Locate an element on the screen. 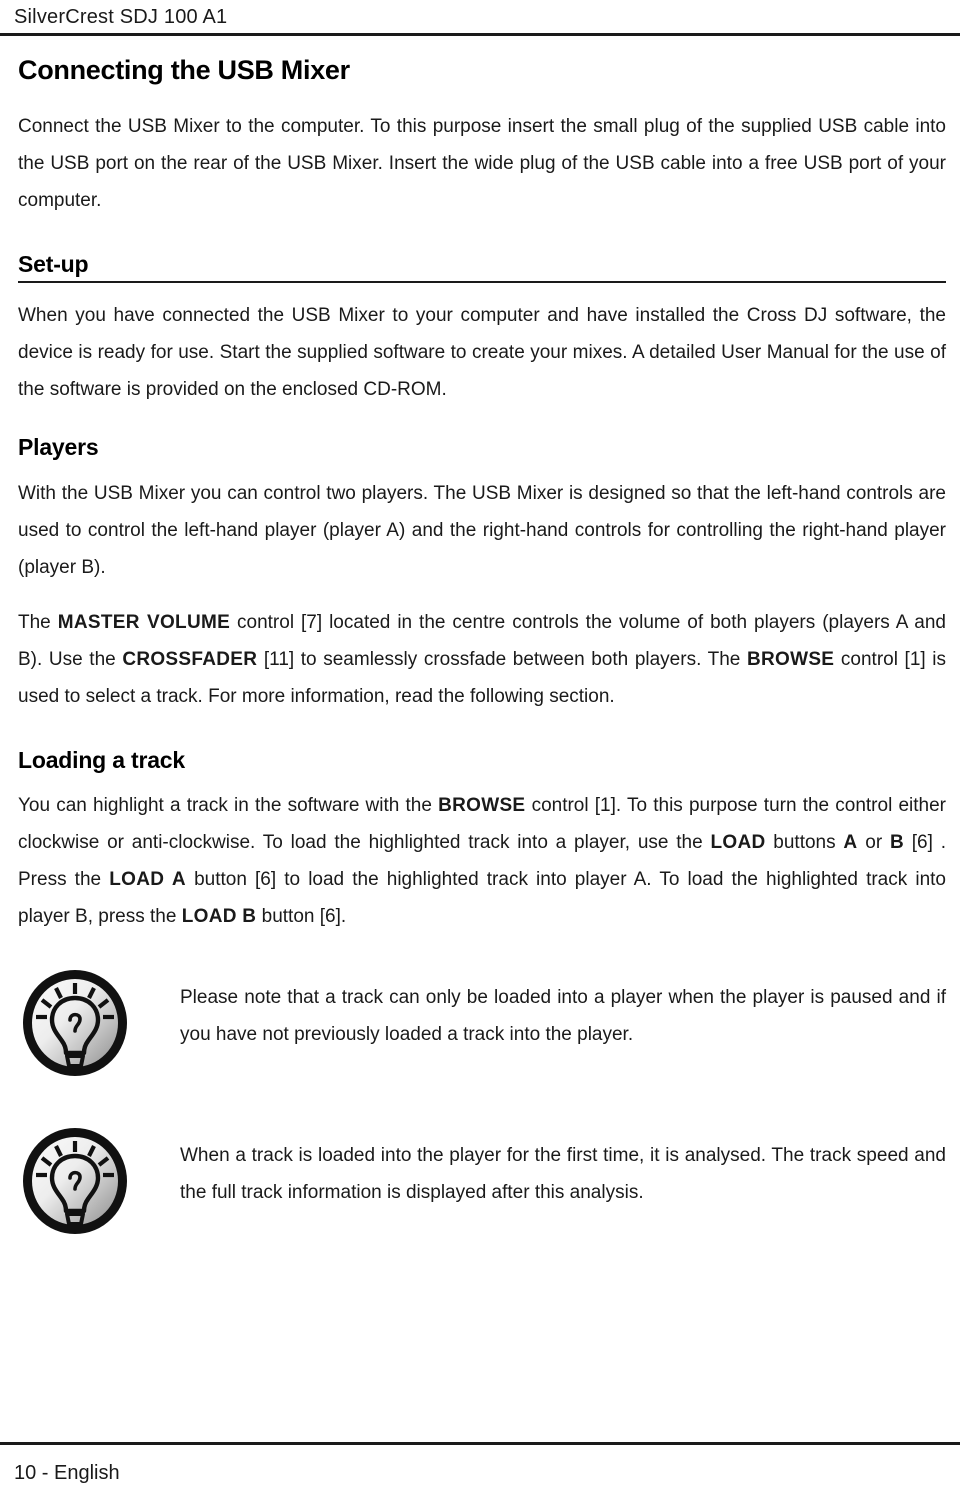 The image size is (960, 1497). control-name-browse: BROWSE is located at coordinates (790, 659).